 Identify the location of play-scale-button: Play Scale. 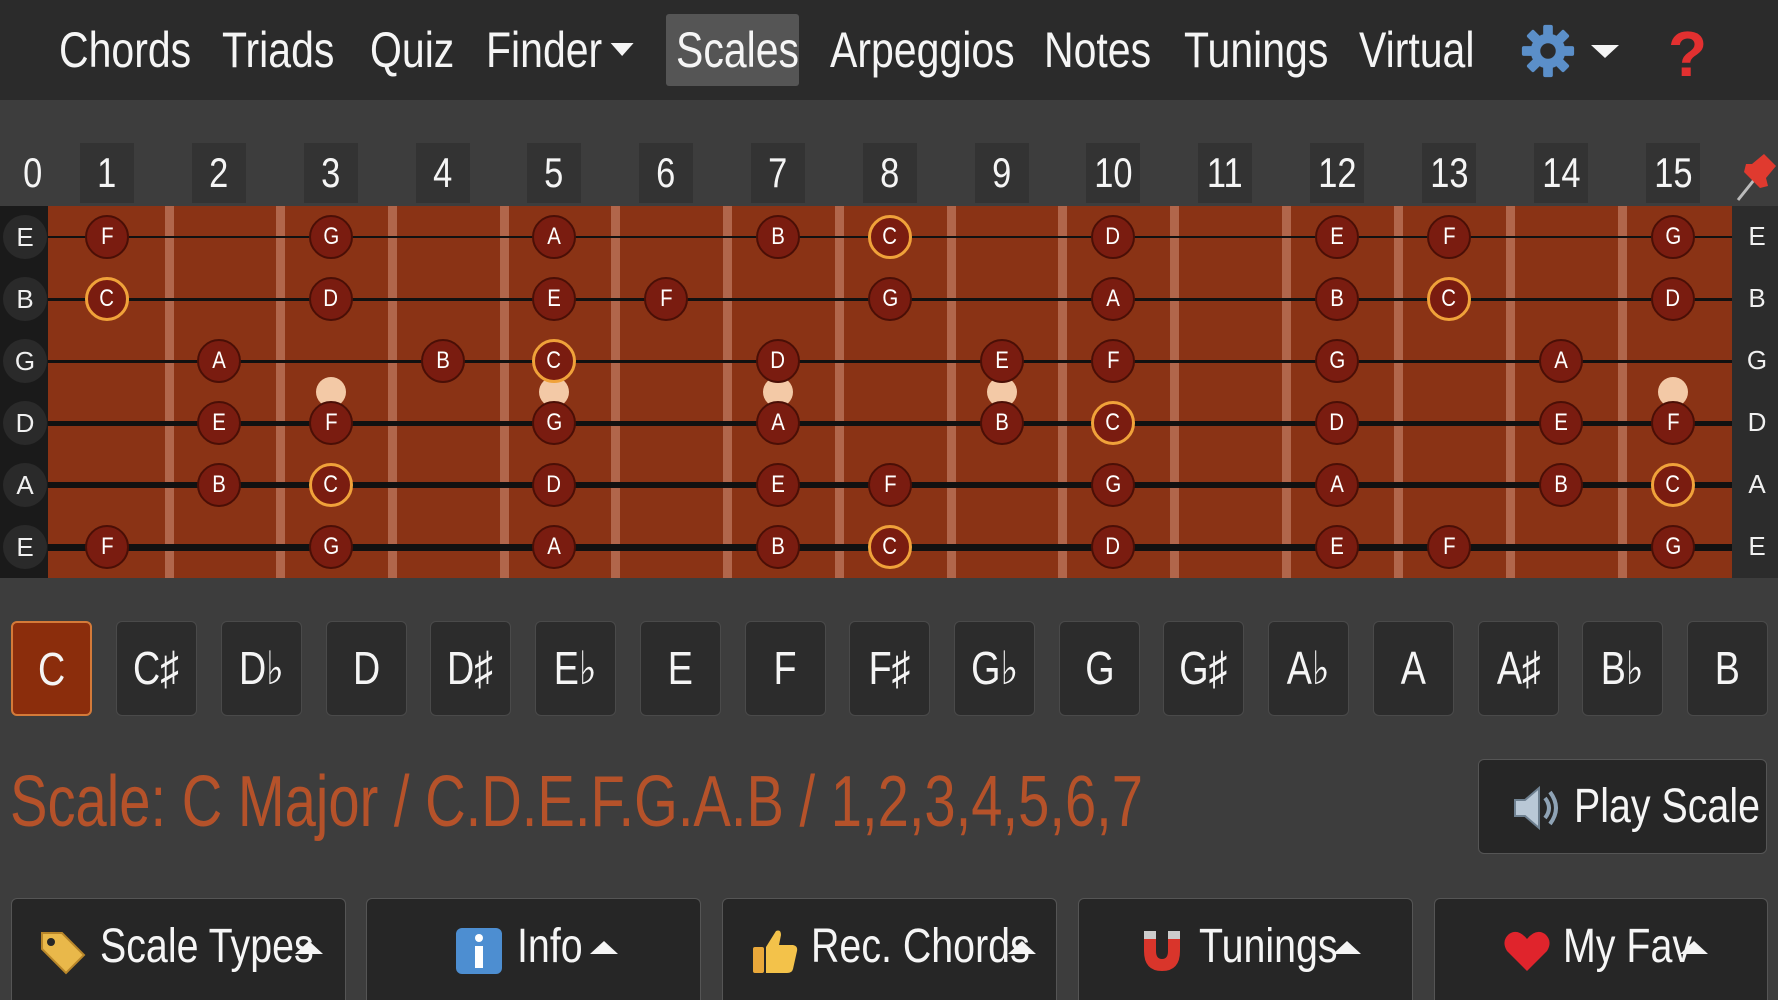
(1622, 806).